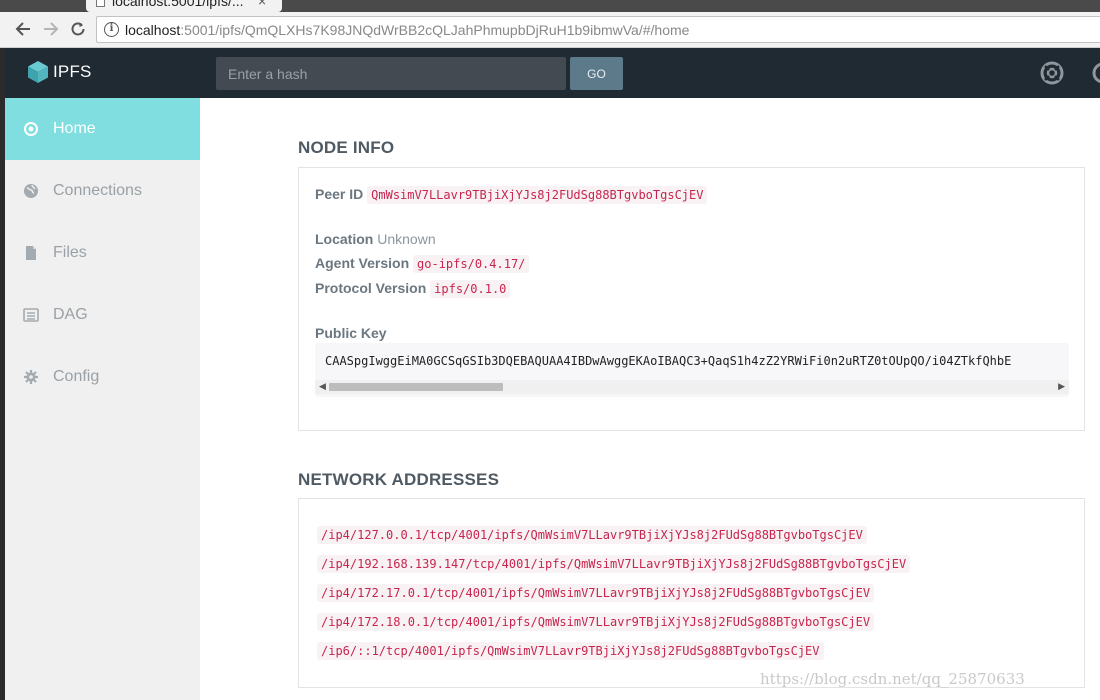 This screenshot has height=700, width=1100. Describe the element at coordinates (38, 72) in the screenshot. I see `cube-logo-icon` at that location.